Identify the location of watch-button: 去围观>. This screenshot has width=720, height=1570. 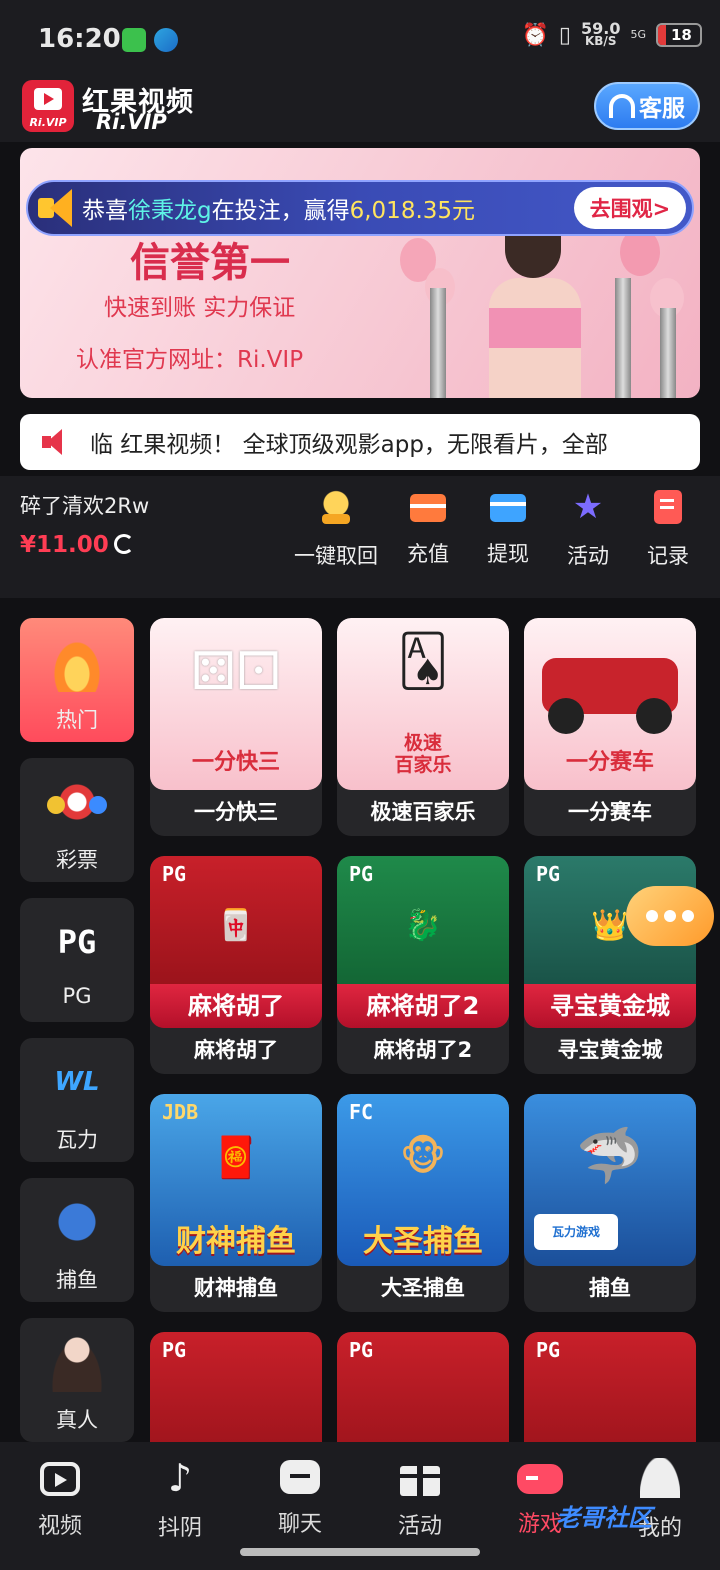
(630, 208).